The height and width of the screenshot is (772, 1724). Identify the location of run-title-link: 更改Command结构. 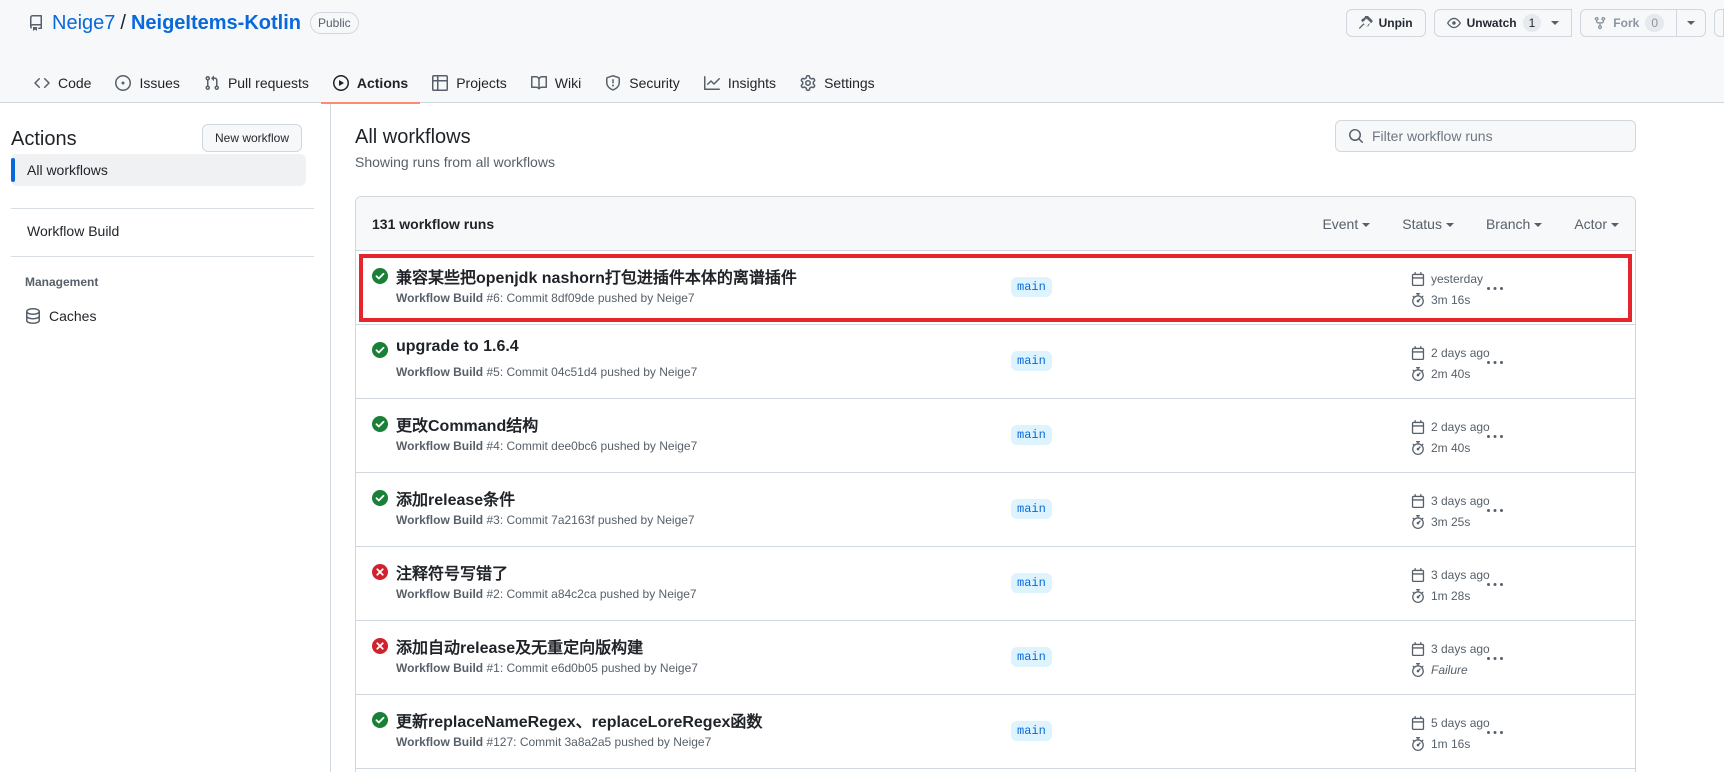
(467, 424).